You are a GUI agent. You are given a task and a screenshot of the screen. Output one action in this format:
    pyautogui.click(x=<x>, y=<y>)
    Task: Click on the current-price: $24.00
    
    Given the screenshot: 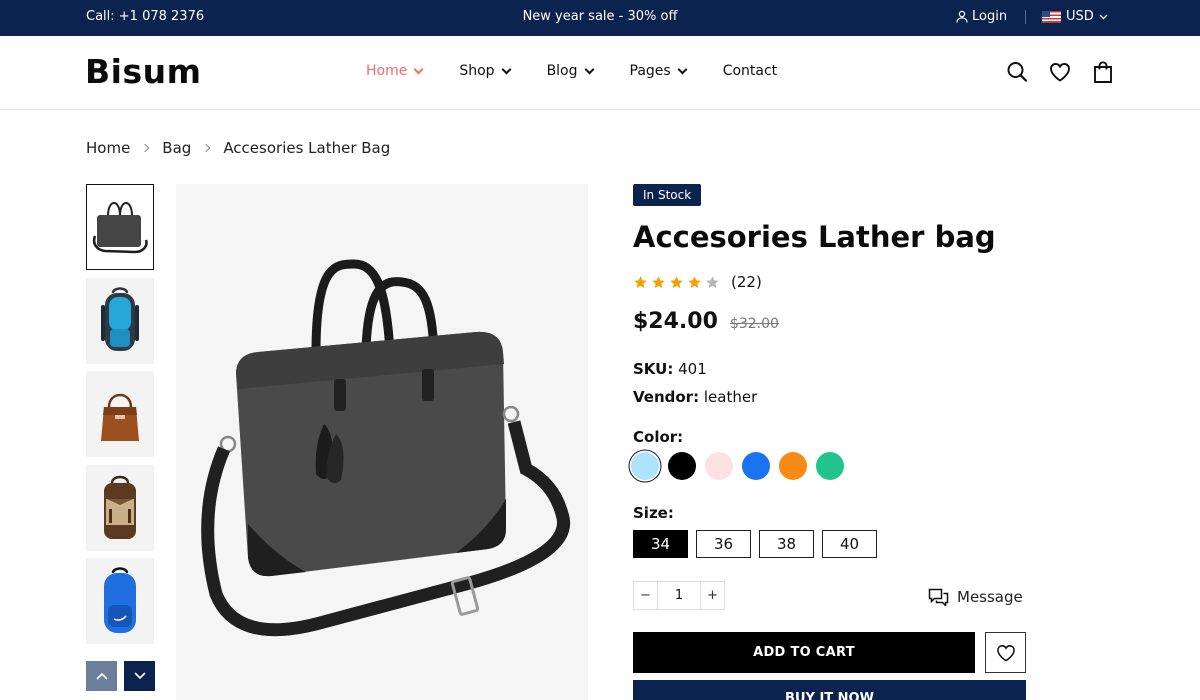 What is the action you would take?
    pyautogui.click(x=675, y=321)
    